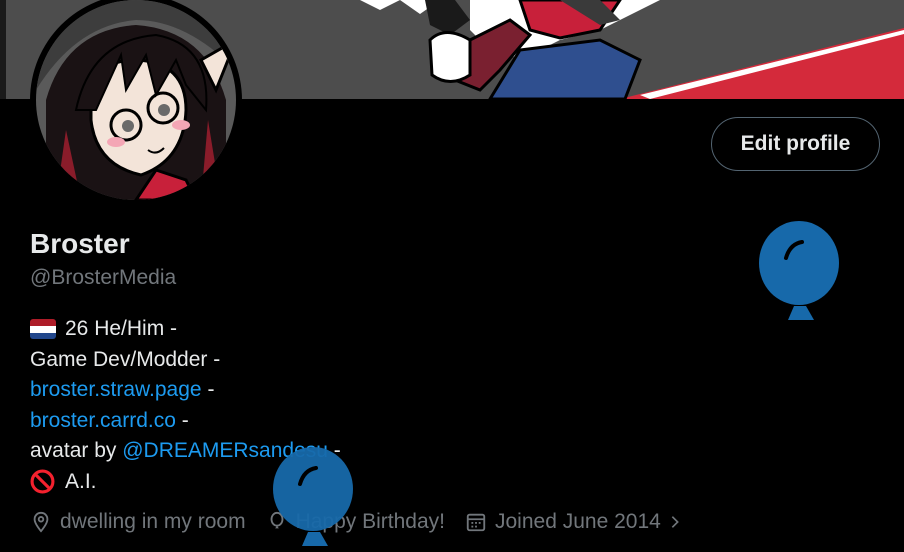  Describe the element at coordinates (675, 522) in the screenshot. I see `chevron-right-icon` at that location.